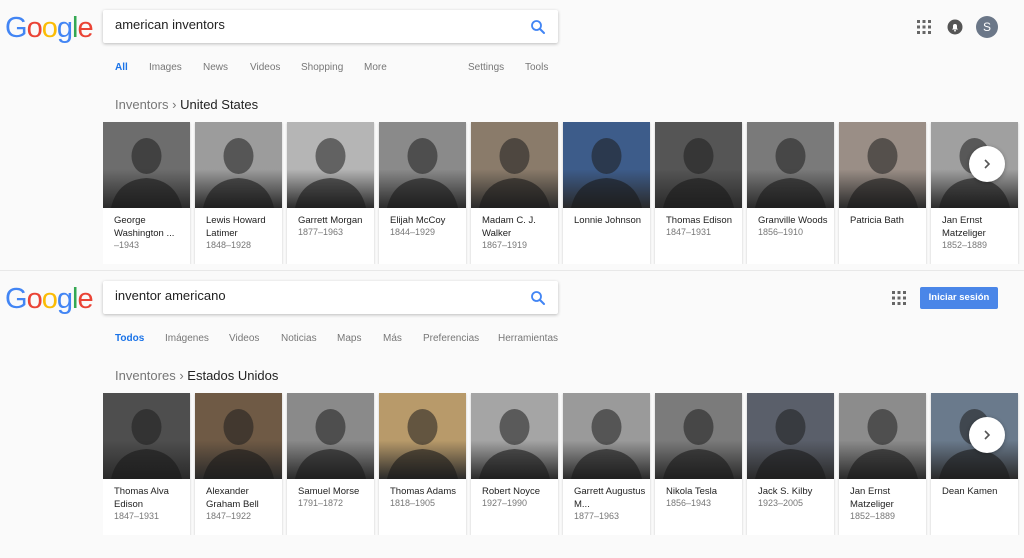 Image resolution: width=1024 pixels, height=558 pixels. I want to click on inventor-card: Alexander Graham Bell 1847–1922, so click(238, 464).